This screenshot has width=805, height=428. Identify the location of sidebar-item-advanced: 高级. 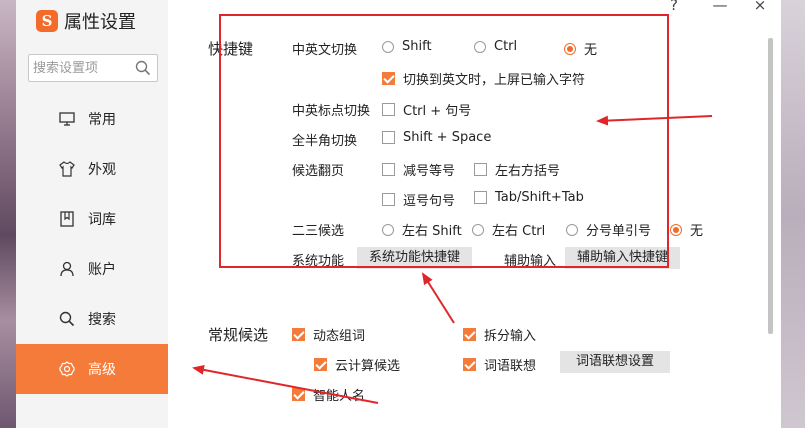
(92, 369).